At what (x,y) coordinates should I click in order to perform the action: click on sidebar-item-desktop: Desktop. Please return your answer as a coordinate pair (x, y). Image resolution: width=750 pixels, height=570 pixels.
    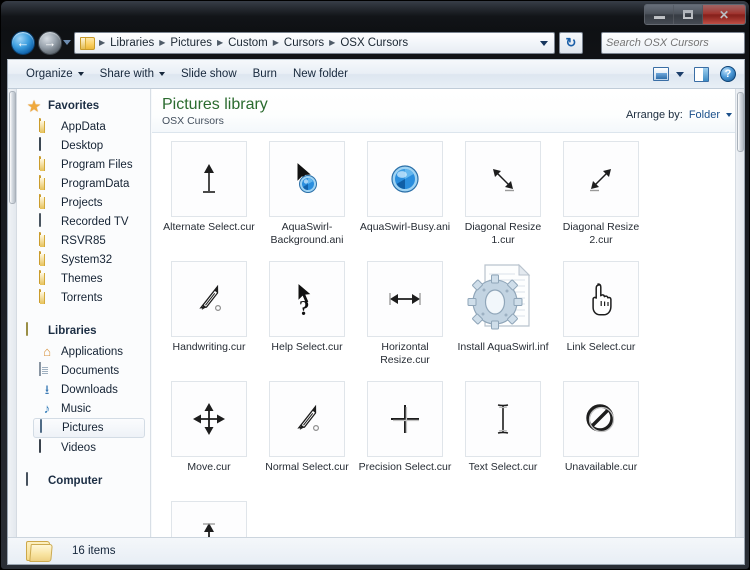
    Looking at the image, I should click on (83, 145).